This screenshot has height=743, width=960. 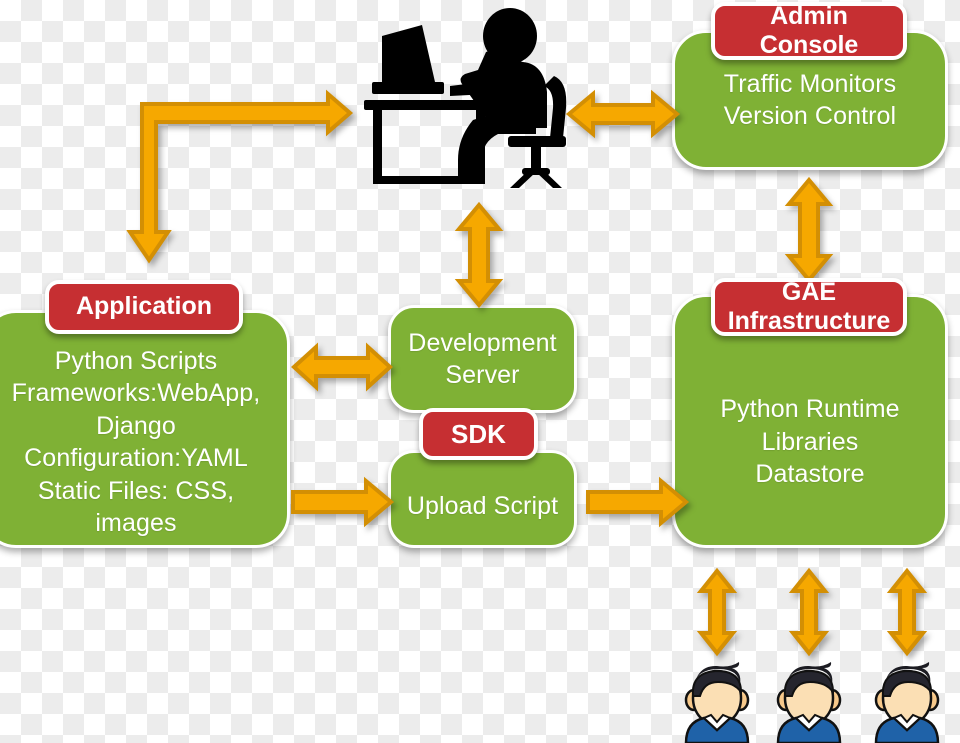 I want to click on development-server-line-1: Development, so click(x=482, y=342).